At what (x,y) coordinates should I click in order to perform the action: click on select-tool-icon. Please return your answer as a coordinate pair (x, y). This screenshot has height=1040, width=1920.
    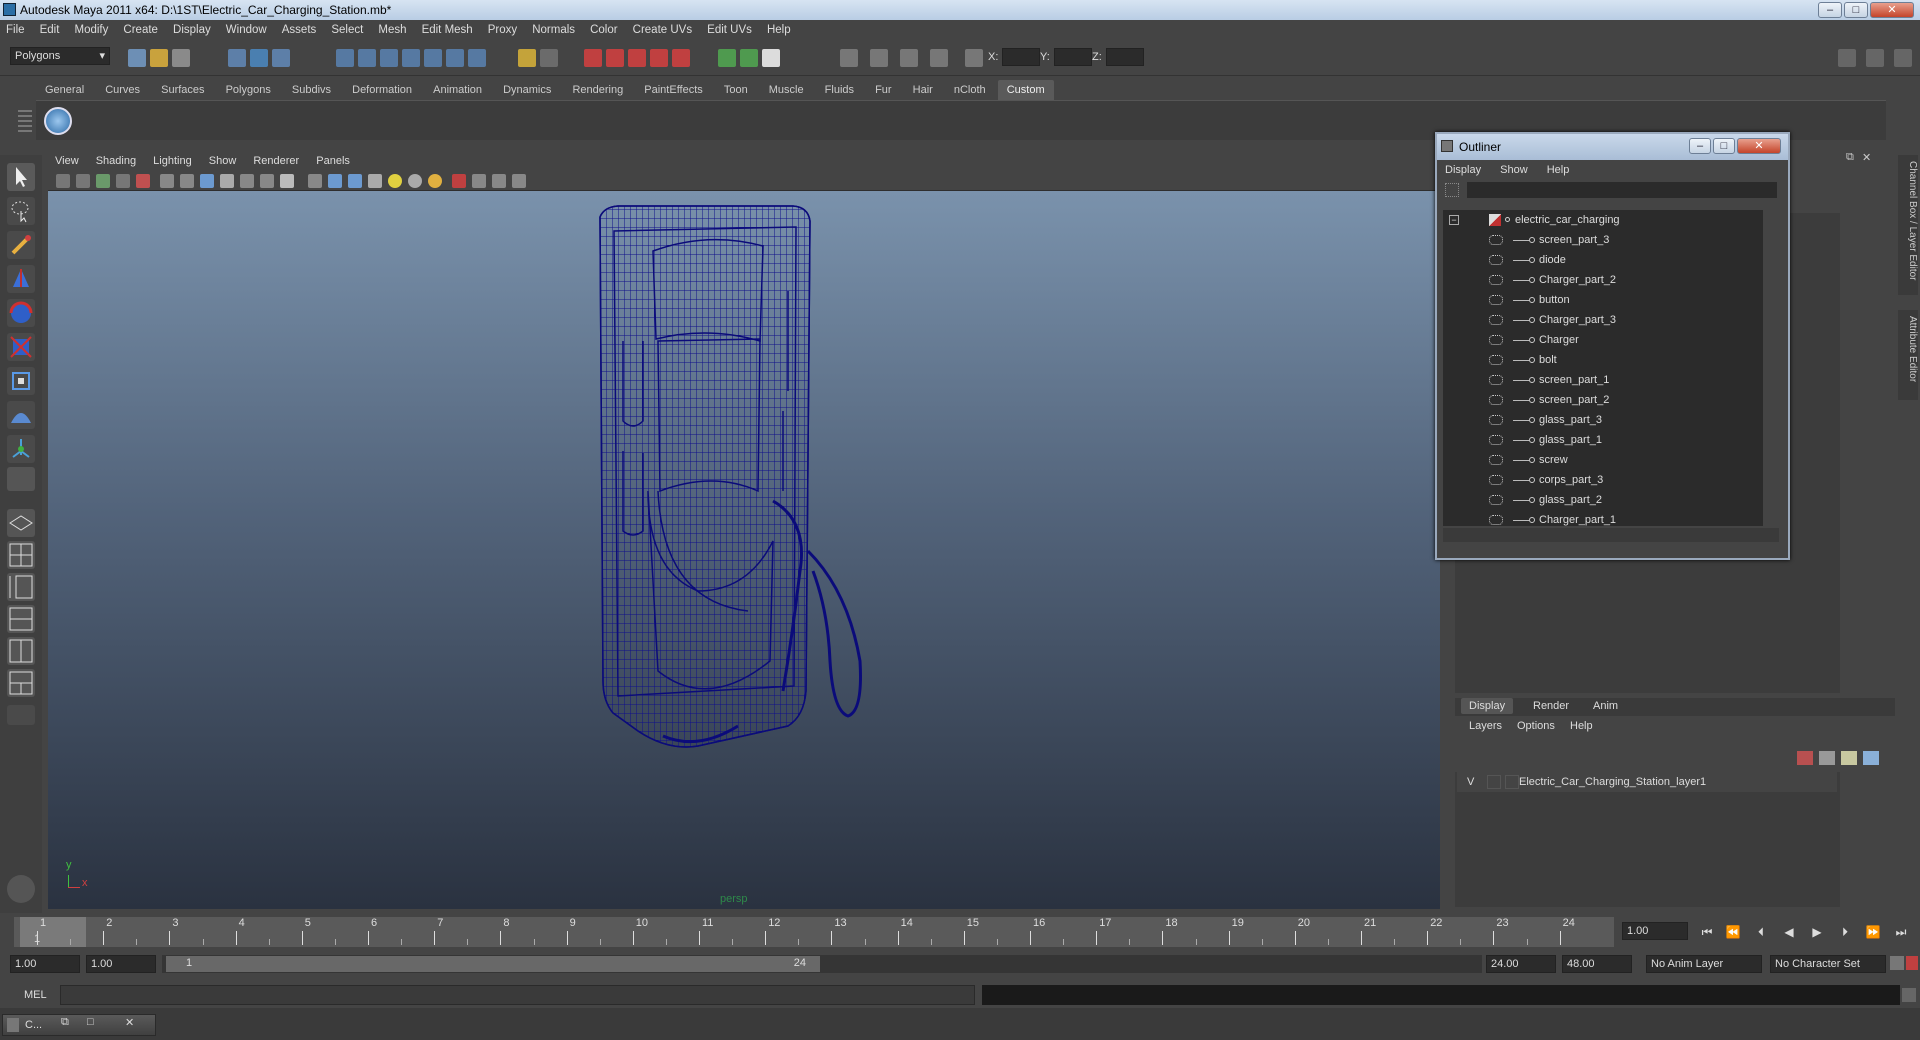
    Looking at the image, I should click on (21, 177).